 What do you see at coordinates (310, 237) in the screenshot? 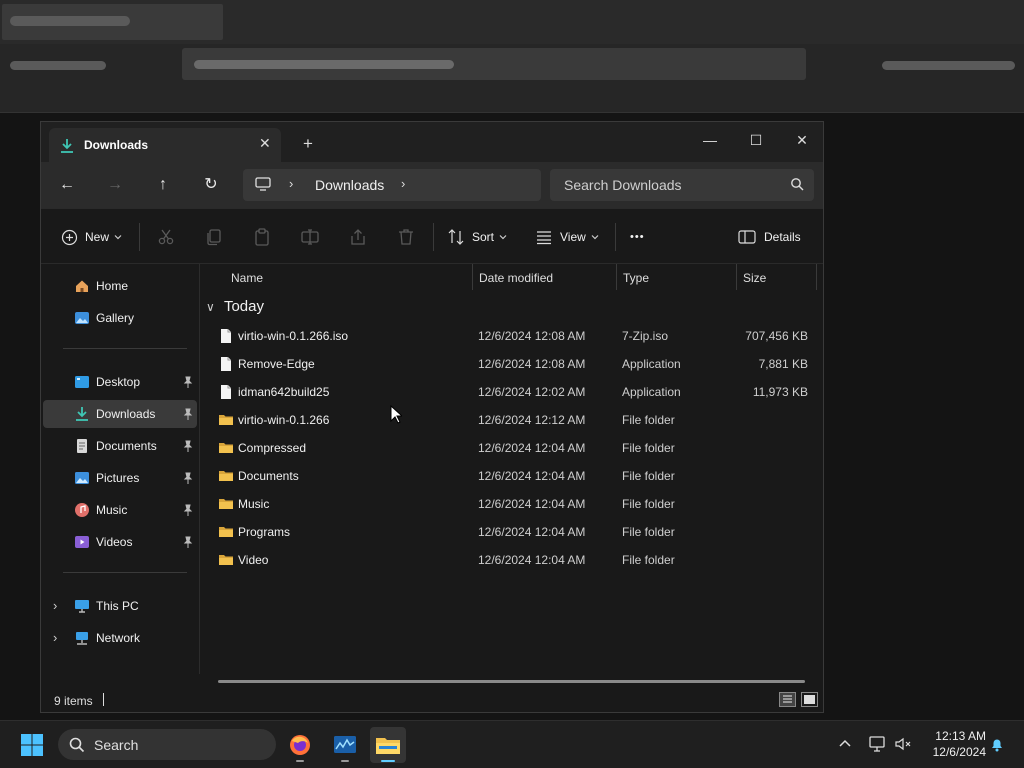
I see `rename-icon` at bounding box center [310, 237].